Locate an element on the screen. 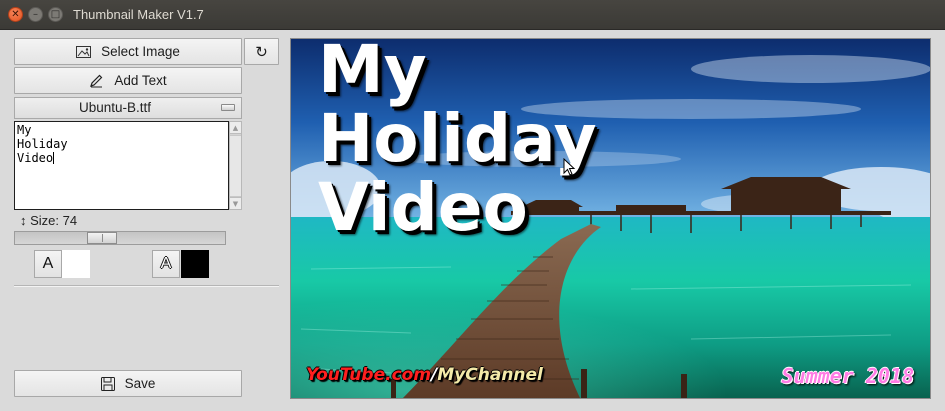 The image size is (945, 411). save-button: Save is located at coordinates (128, 383).